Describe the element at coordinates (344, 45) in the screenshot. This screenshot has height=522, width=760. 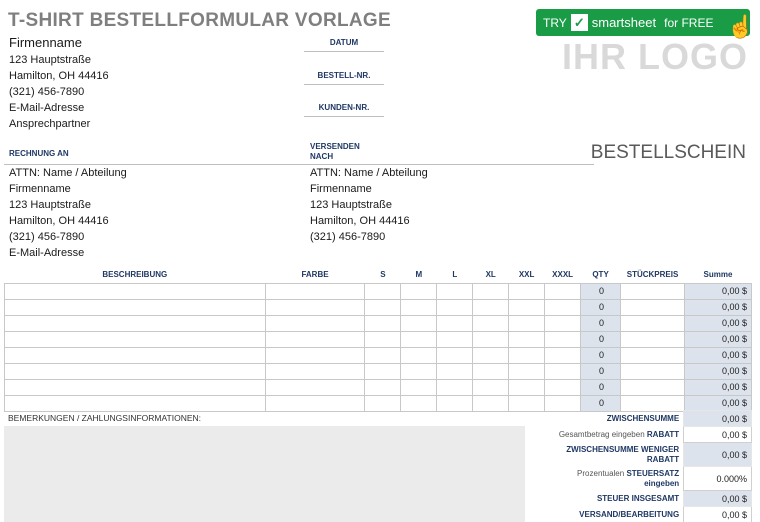
I see `date-field: DATUM` at that location.